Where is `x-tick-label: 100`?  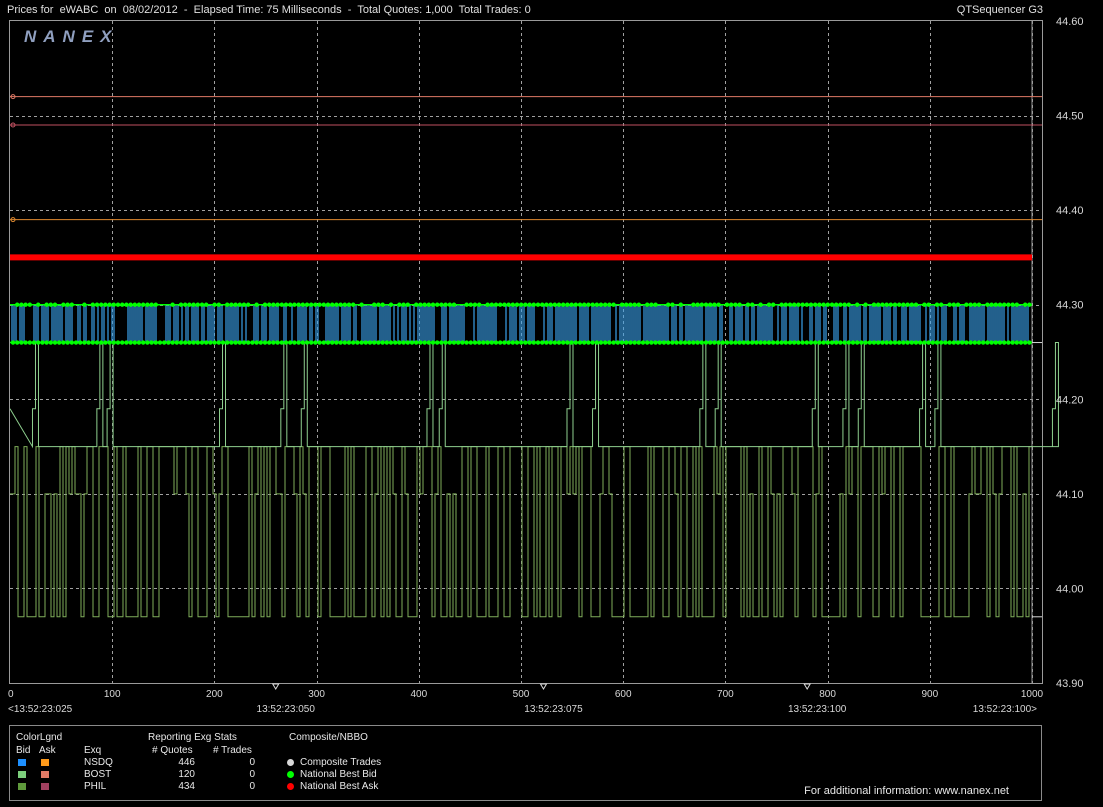 x-tick-label: 100 is located at coordinates (112, 694).